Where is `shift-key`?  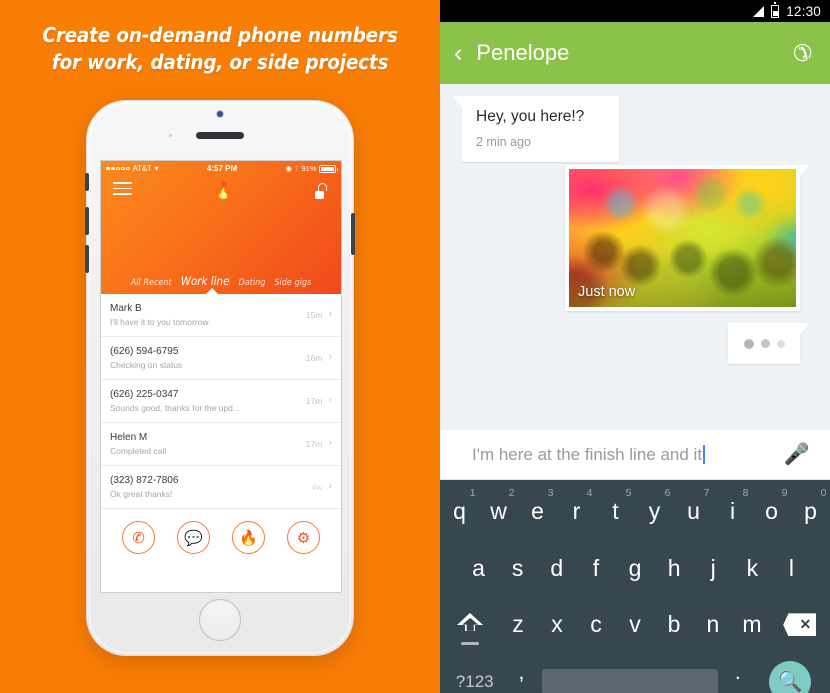
shift-key is located at coordinates (470, 625).